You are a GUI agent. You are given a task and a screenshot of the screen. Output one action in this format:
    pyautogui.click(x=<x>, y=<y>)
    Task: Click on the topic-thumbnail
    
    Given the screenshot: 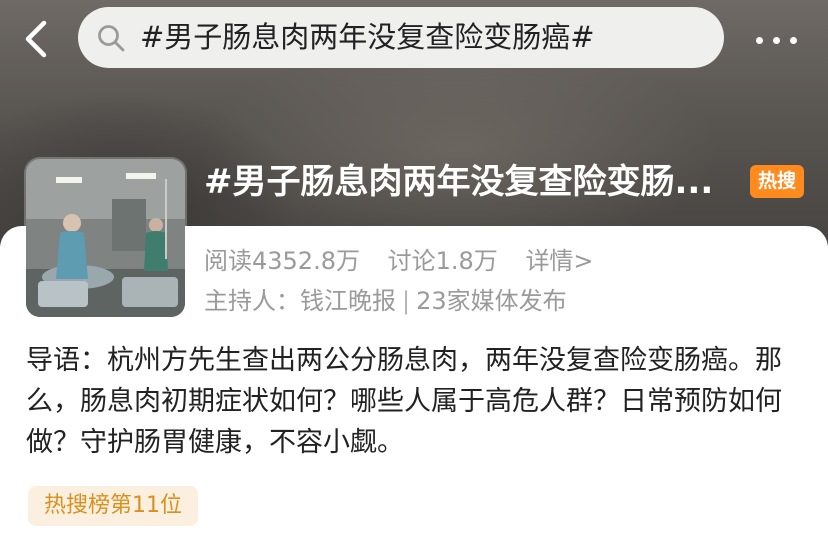 What is the action you would take?
    pyautogui.click(x=105, y=238)
    